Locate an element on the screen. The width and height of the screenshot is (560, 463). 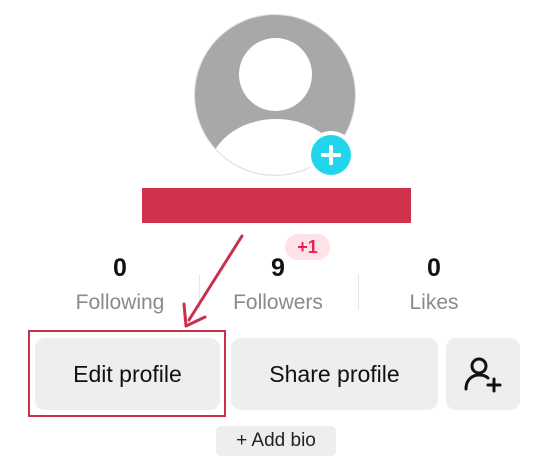
followers-count: 9 is located at coordinates (278, 268).